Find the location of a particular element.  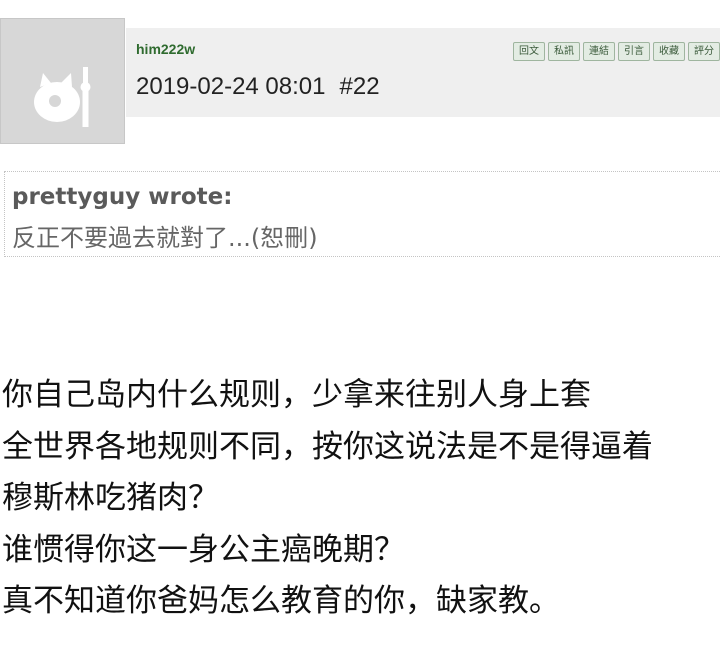

private-message-button: 私訊 is located at coordinates (564, 51).